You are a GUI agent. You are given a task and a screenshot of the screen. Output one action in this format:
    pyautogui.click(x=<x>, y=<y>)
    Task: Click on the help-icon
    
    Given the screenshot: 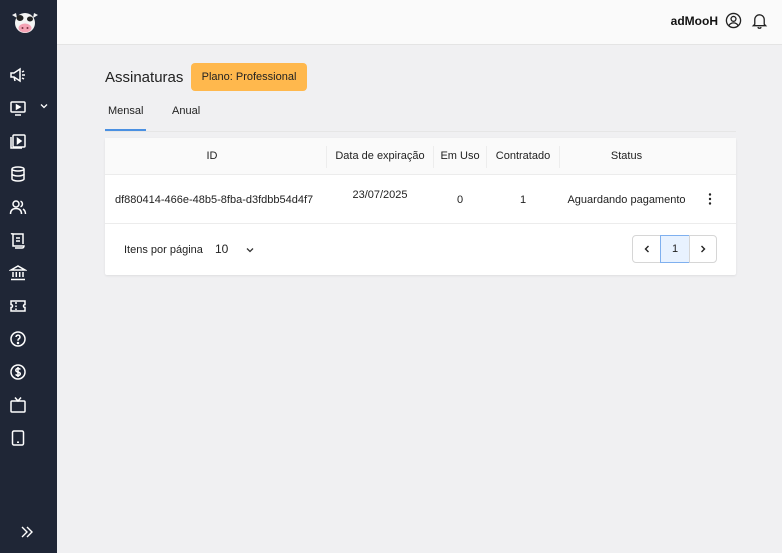 What is the action you would take?
    pyautogui.click(x=18, y=339)
    